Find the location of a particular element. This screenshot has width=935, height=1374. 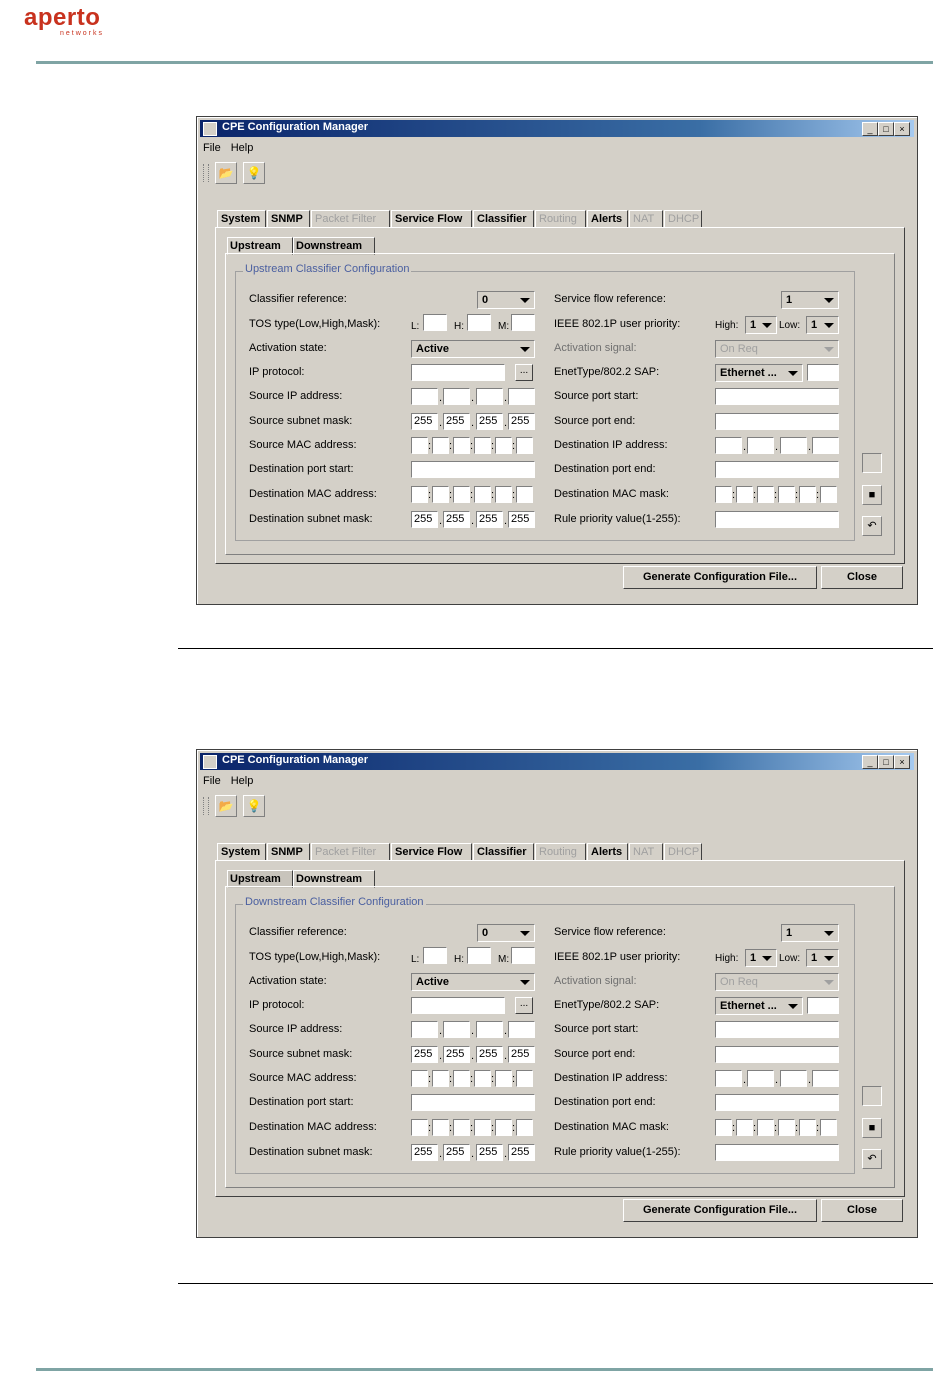

lightbulb-icon: 💡 is located at coordinates (254, 806).